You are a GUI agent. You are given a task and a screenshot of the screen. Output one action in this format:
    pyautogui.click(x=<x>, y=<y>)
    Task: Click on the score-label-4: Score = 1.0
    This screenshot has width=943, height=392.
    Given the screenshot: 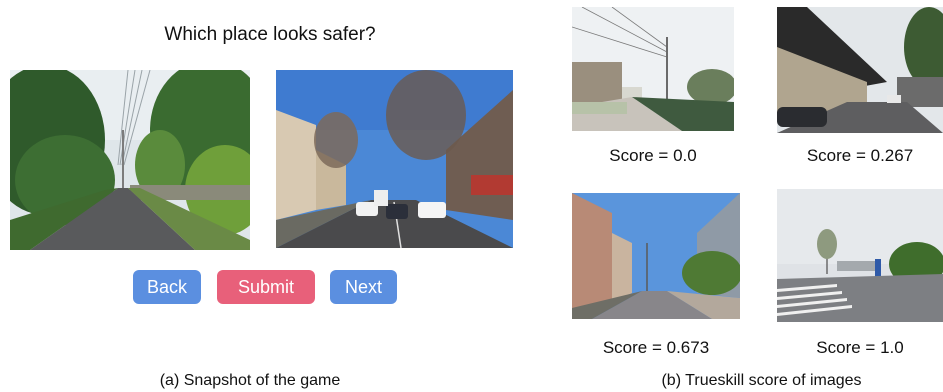 What is the action you would take?
    pyautogui.click(x=860, y=347)
    